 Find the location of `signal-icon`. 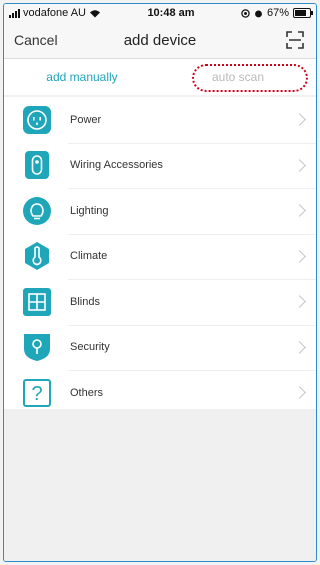

signal-icon is located at coordinates (14, 13).